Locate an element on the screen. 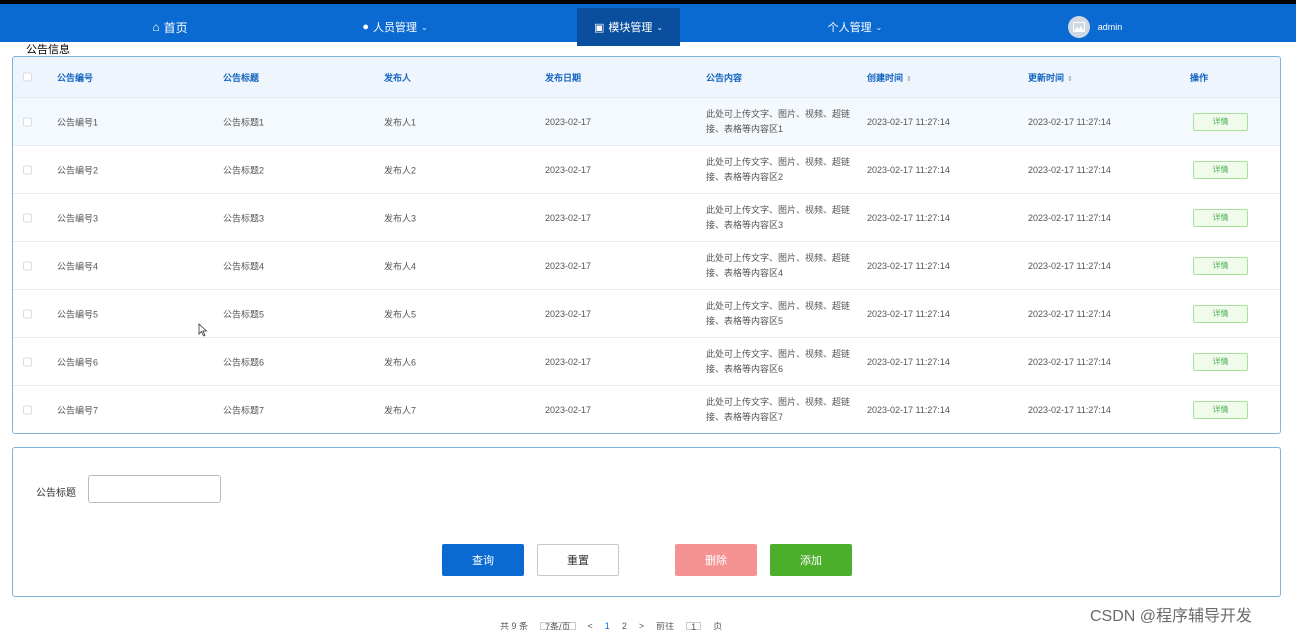 This screenshot has height=630, width=1296. nav-staff-label: 人员管理 is located at coordinates (394, 28).